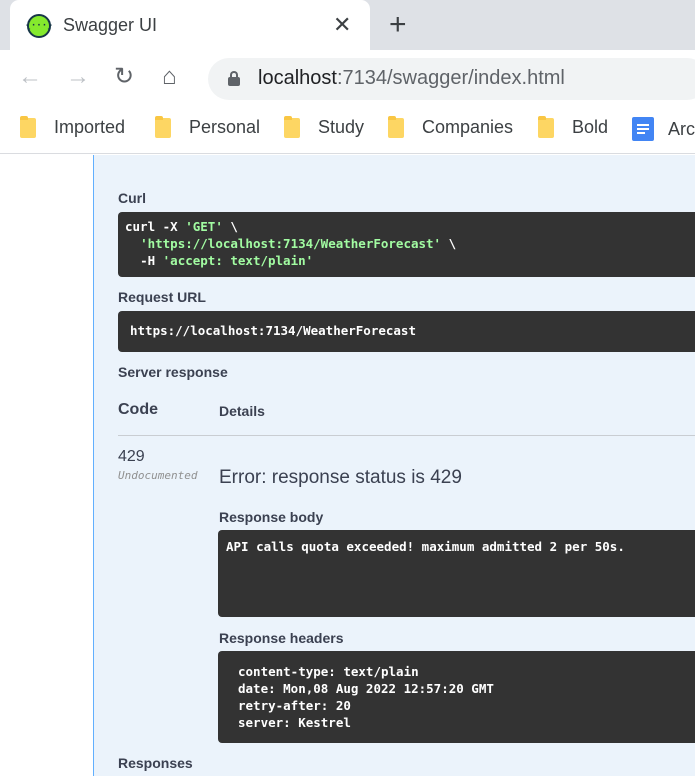  I want to click on reload-button: ↻, so click(124, 77).